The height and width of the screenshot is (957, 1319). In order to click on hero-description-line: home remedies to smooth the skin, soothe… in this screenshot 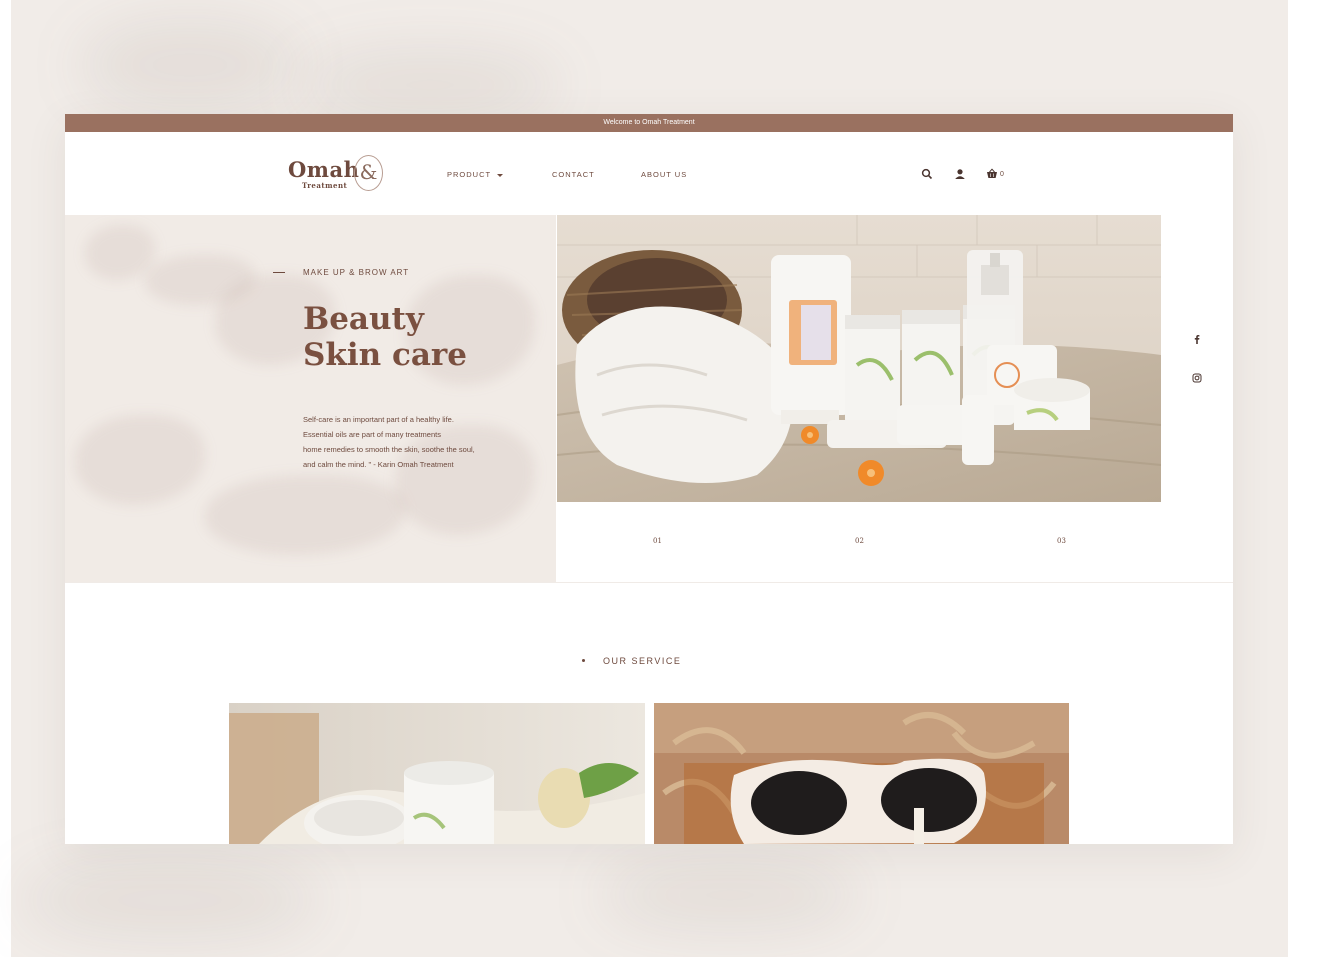, I will do `click(389, 449)`.